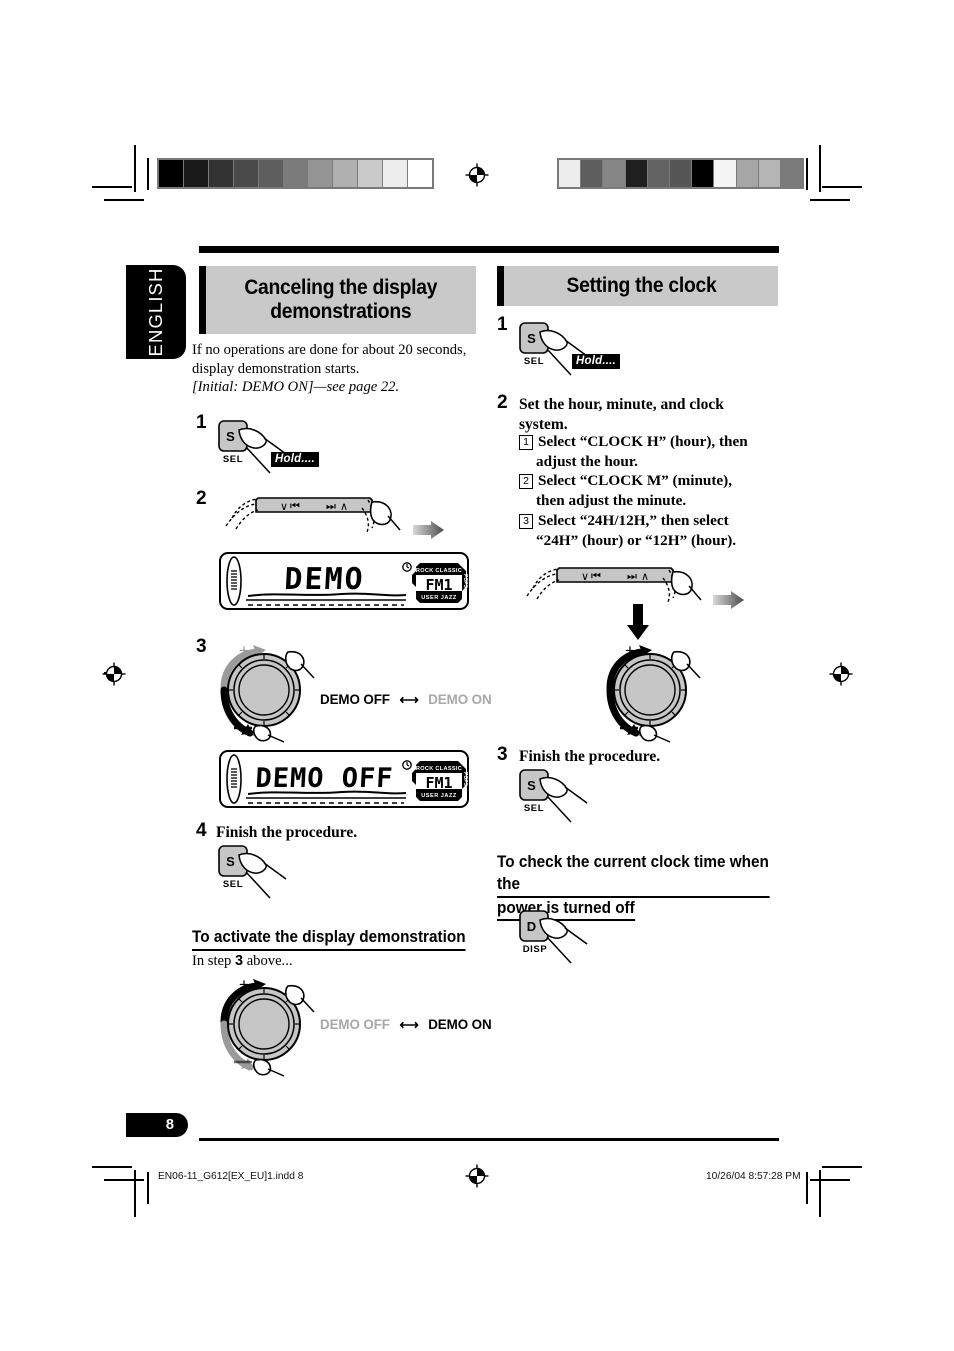  What do you see at coordinates (531, 926) in the screenshot?
I see `svg-text: D` at bounding box center [531, 926].